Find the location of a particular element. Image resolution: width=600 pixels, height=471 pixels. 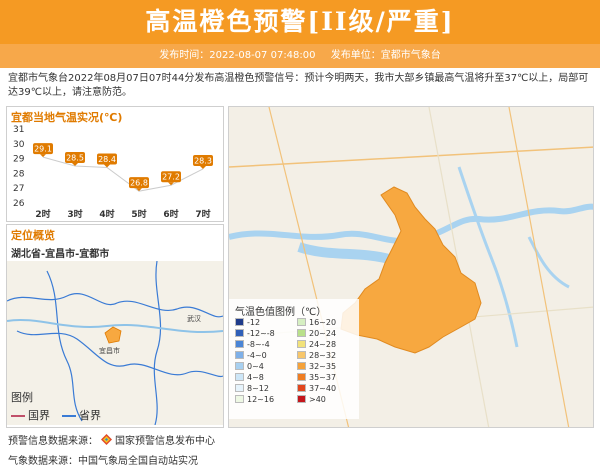

legend-label: 16~20 is located at coordinates (323, 322).